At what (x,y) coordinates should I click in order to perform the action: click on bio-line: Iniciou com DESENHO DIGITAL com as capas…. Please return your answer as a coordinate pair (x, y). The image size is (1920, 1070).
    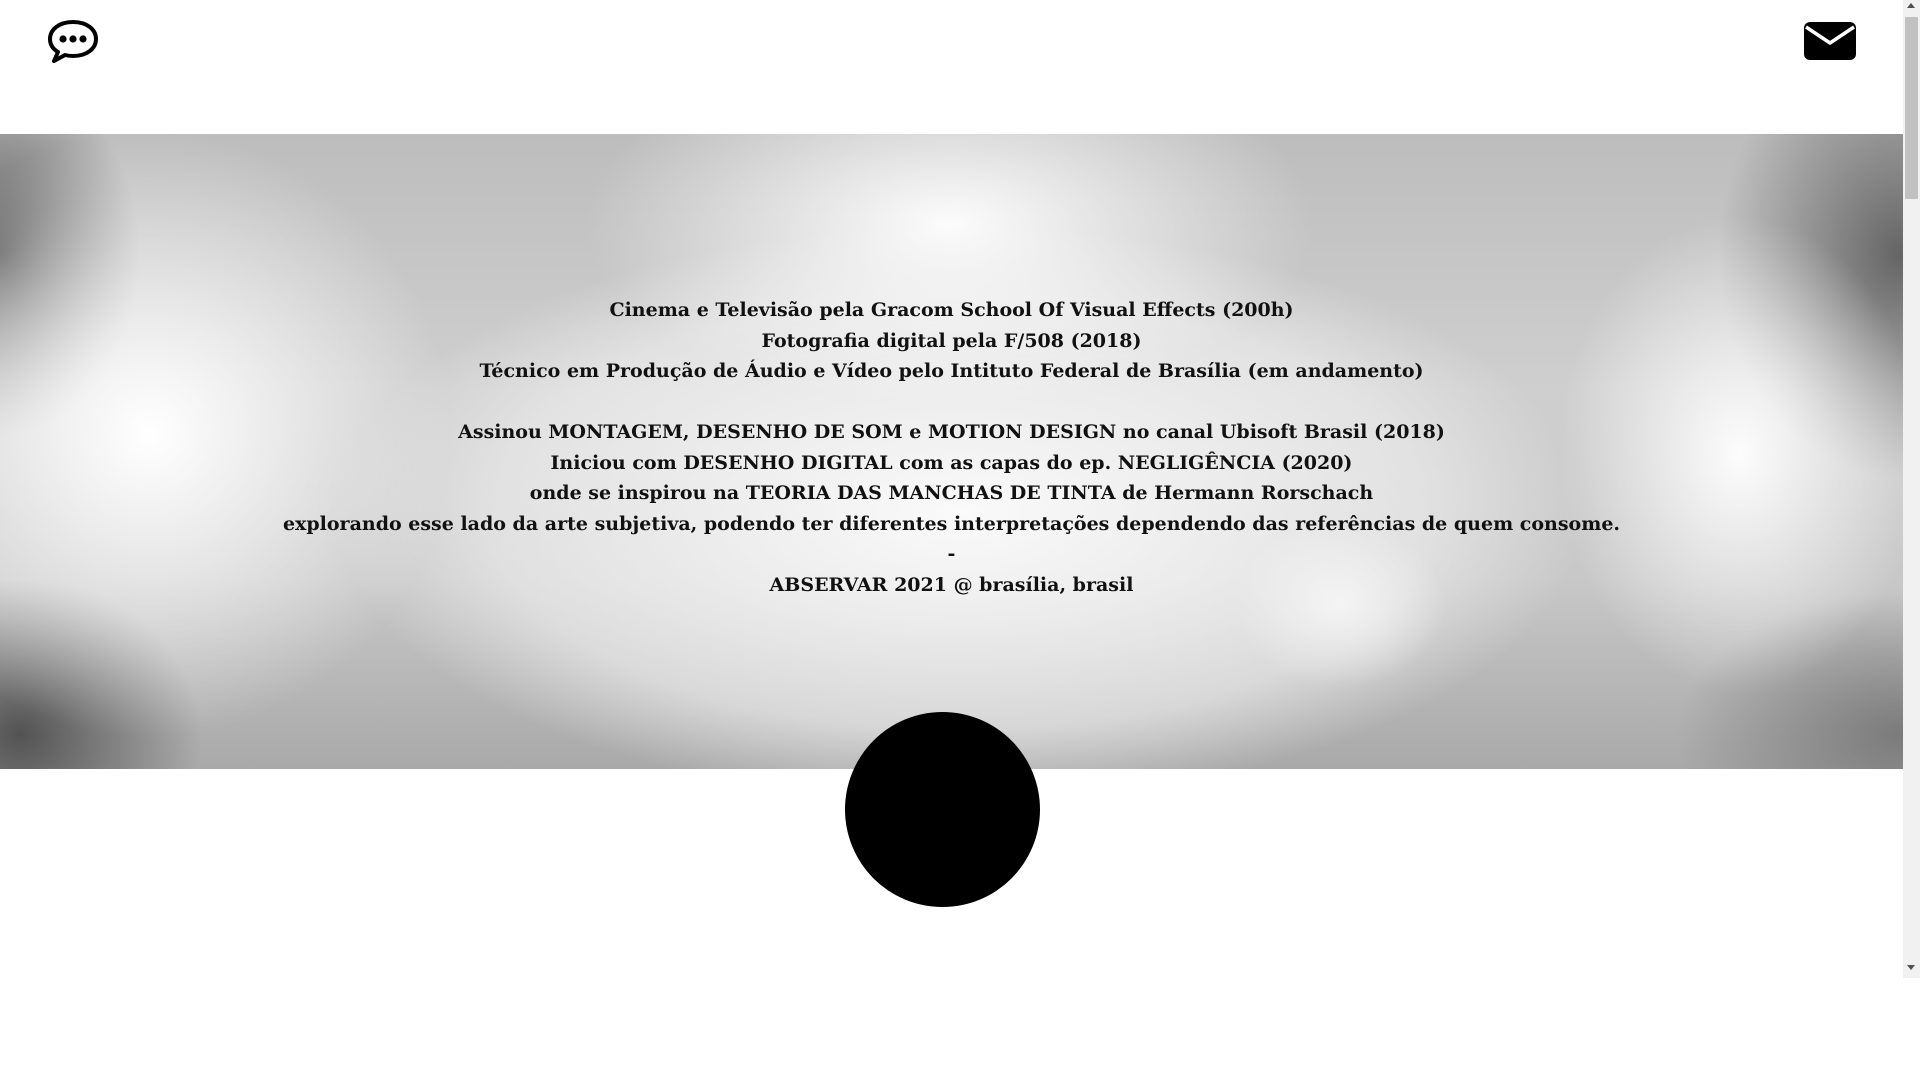
    Looking at the image, I should click on (951, 462).